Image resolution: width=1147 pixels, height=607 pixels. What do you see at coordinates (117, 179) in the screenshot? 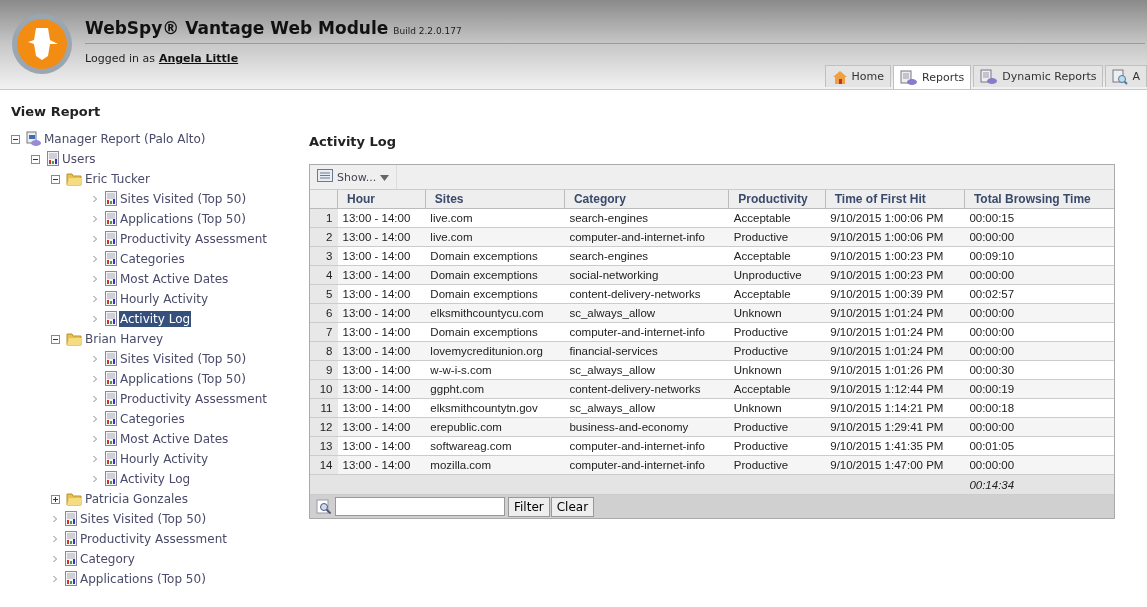
I see `tree-item: Eric Tucker` at bounding box center [117, 179].